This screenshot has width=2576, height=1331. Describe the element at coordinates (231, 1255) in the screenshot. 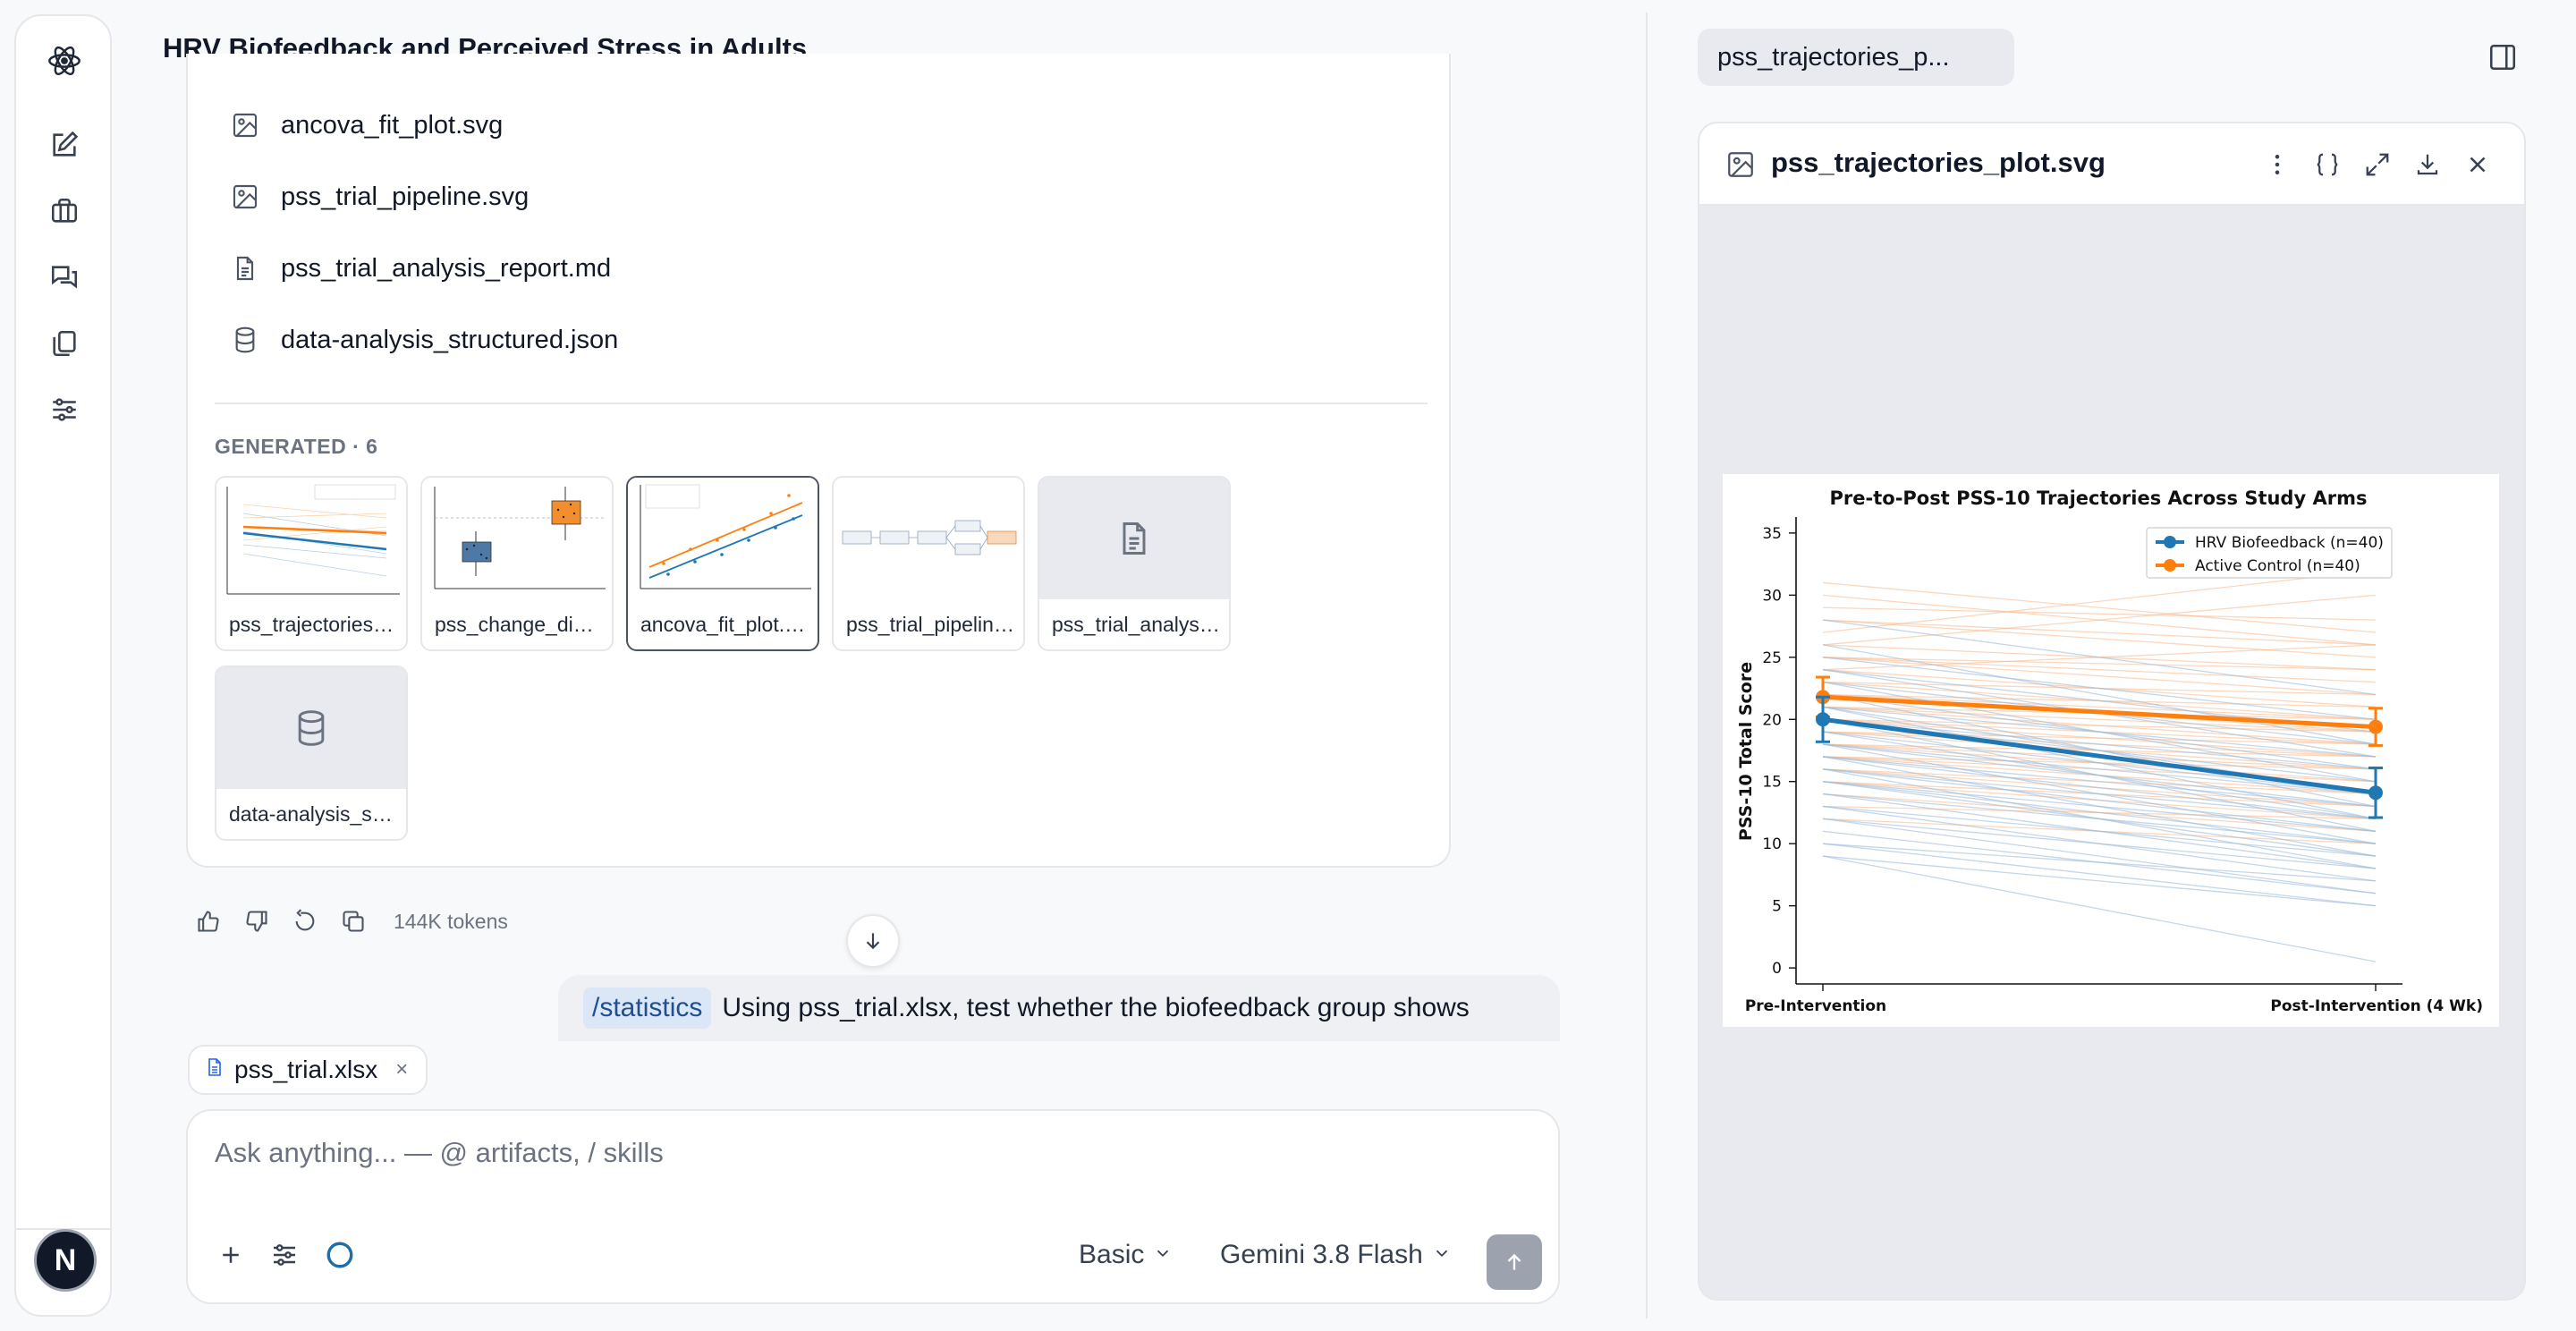

I see `plus-icon` at that location.